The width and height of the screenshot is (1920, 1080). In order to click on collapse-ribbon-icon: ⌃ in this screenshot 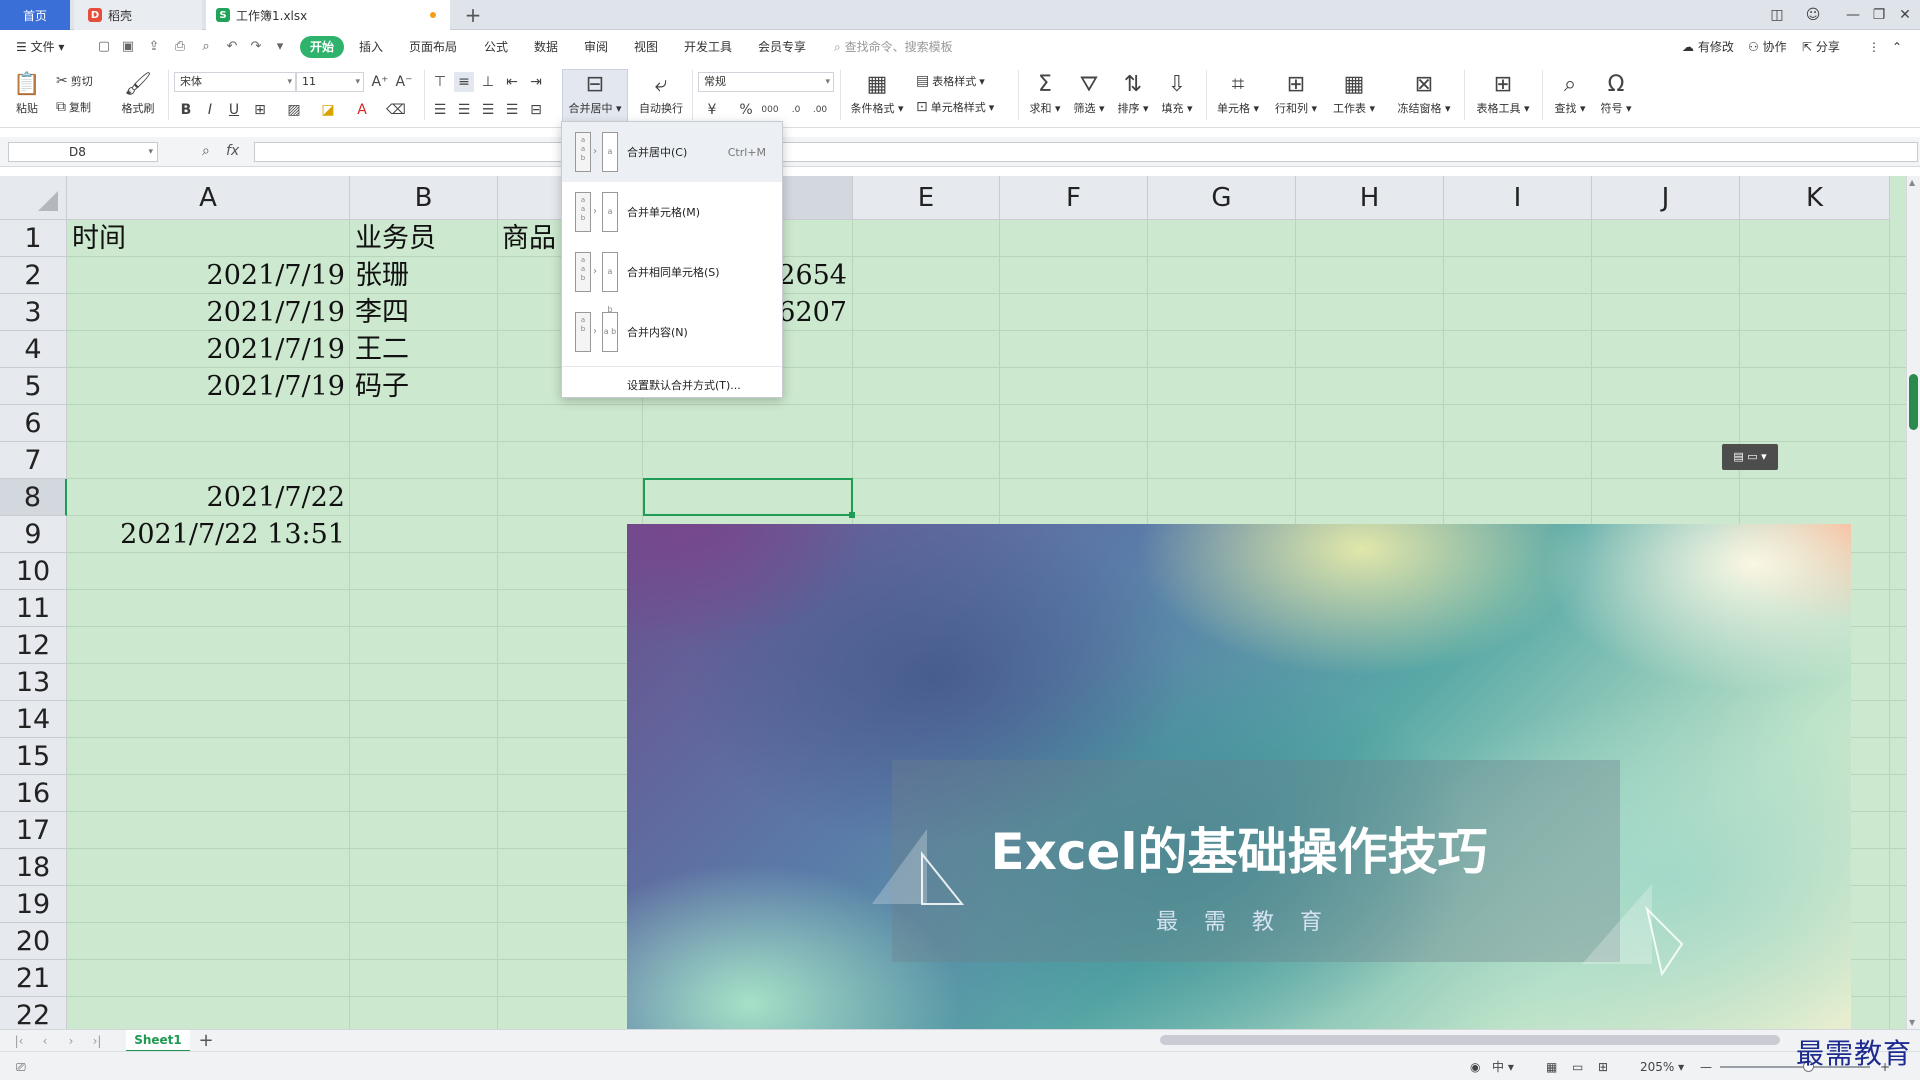, I will do `click(1897, 47)`.